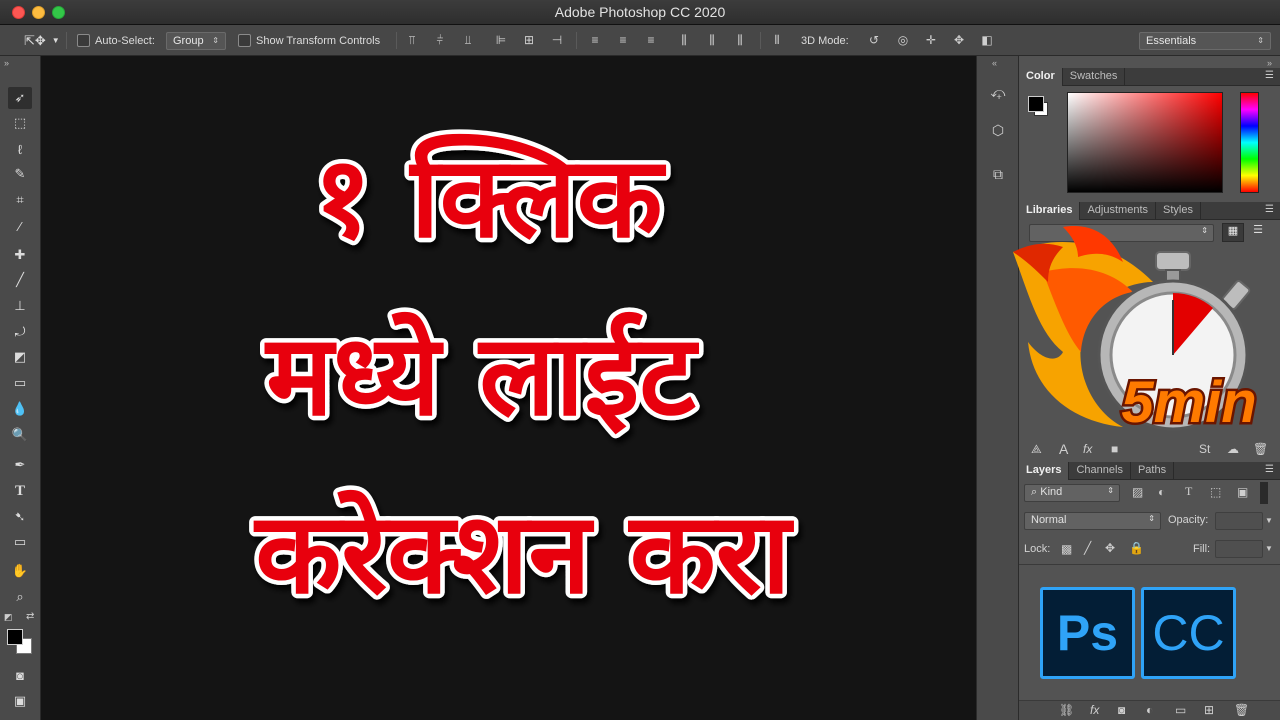 The image size is (1280, 720). I want to click on quick-mask-icon: ◙, so click(20, 675).